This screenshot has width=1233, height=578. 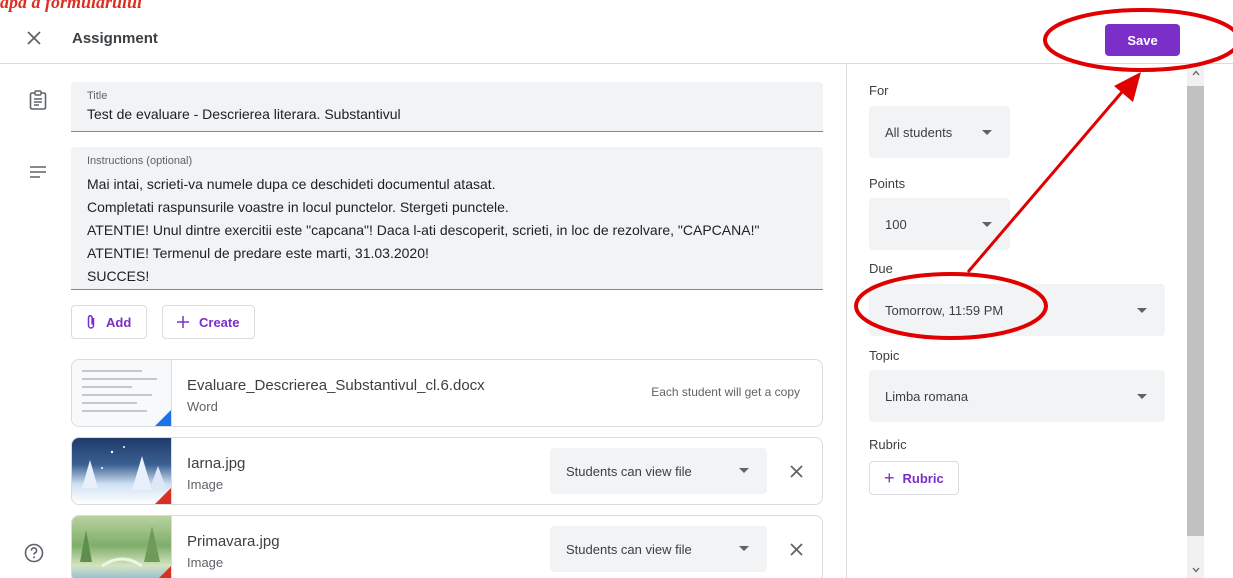 What do you see at coordinates (896, 224) in the screenshot?
I see `points-value: 100` at bounding box center [896, 224].